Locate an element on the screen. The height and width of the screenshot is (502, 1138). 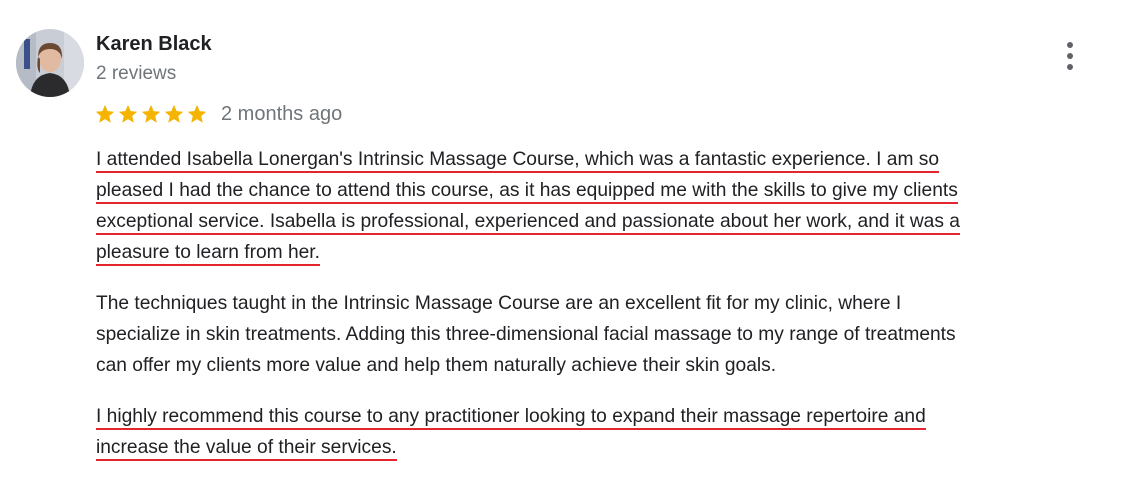
review-date: 2 months ago is located at coordinates (282, 113).